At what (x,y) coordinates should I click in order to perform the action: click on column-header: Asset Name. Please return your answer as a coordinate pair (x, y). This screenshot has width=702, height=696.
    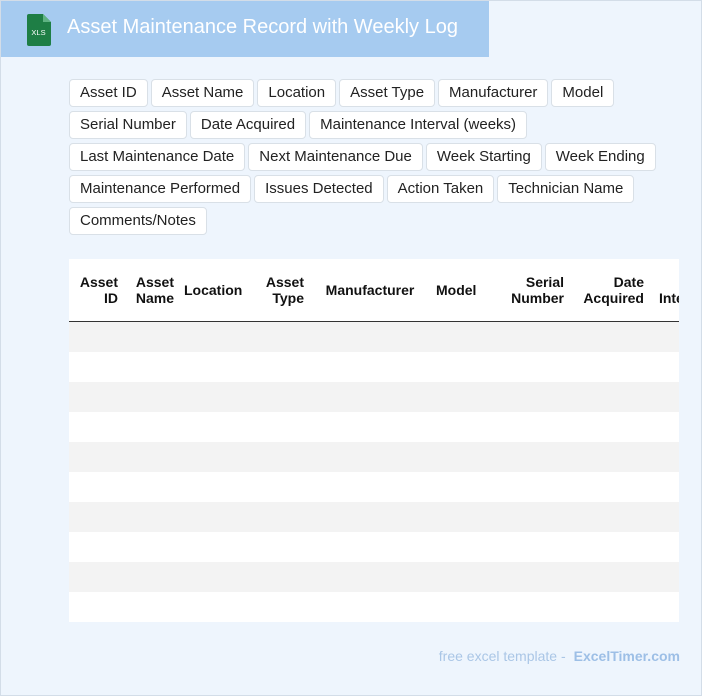
    Looking at the image, I should click on (151, 290).